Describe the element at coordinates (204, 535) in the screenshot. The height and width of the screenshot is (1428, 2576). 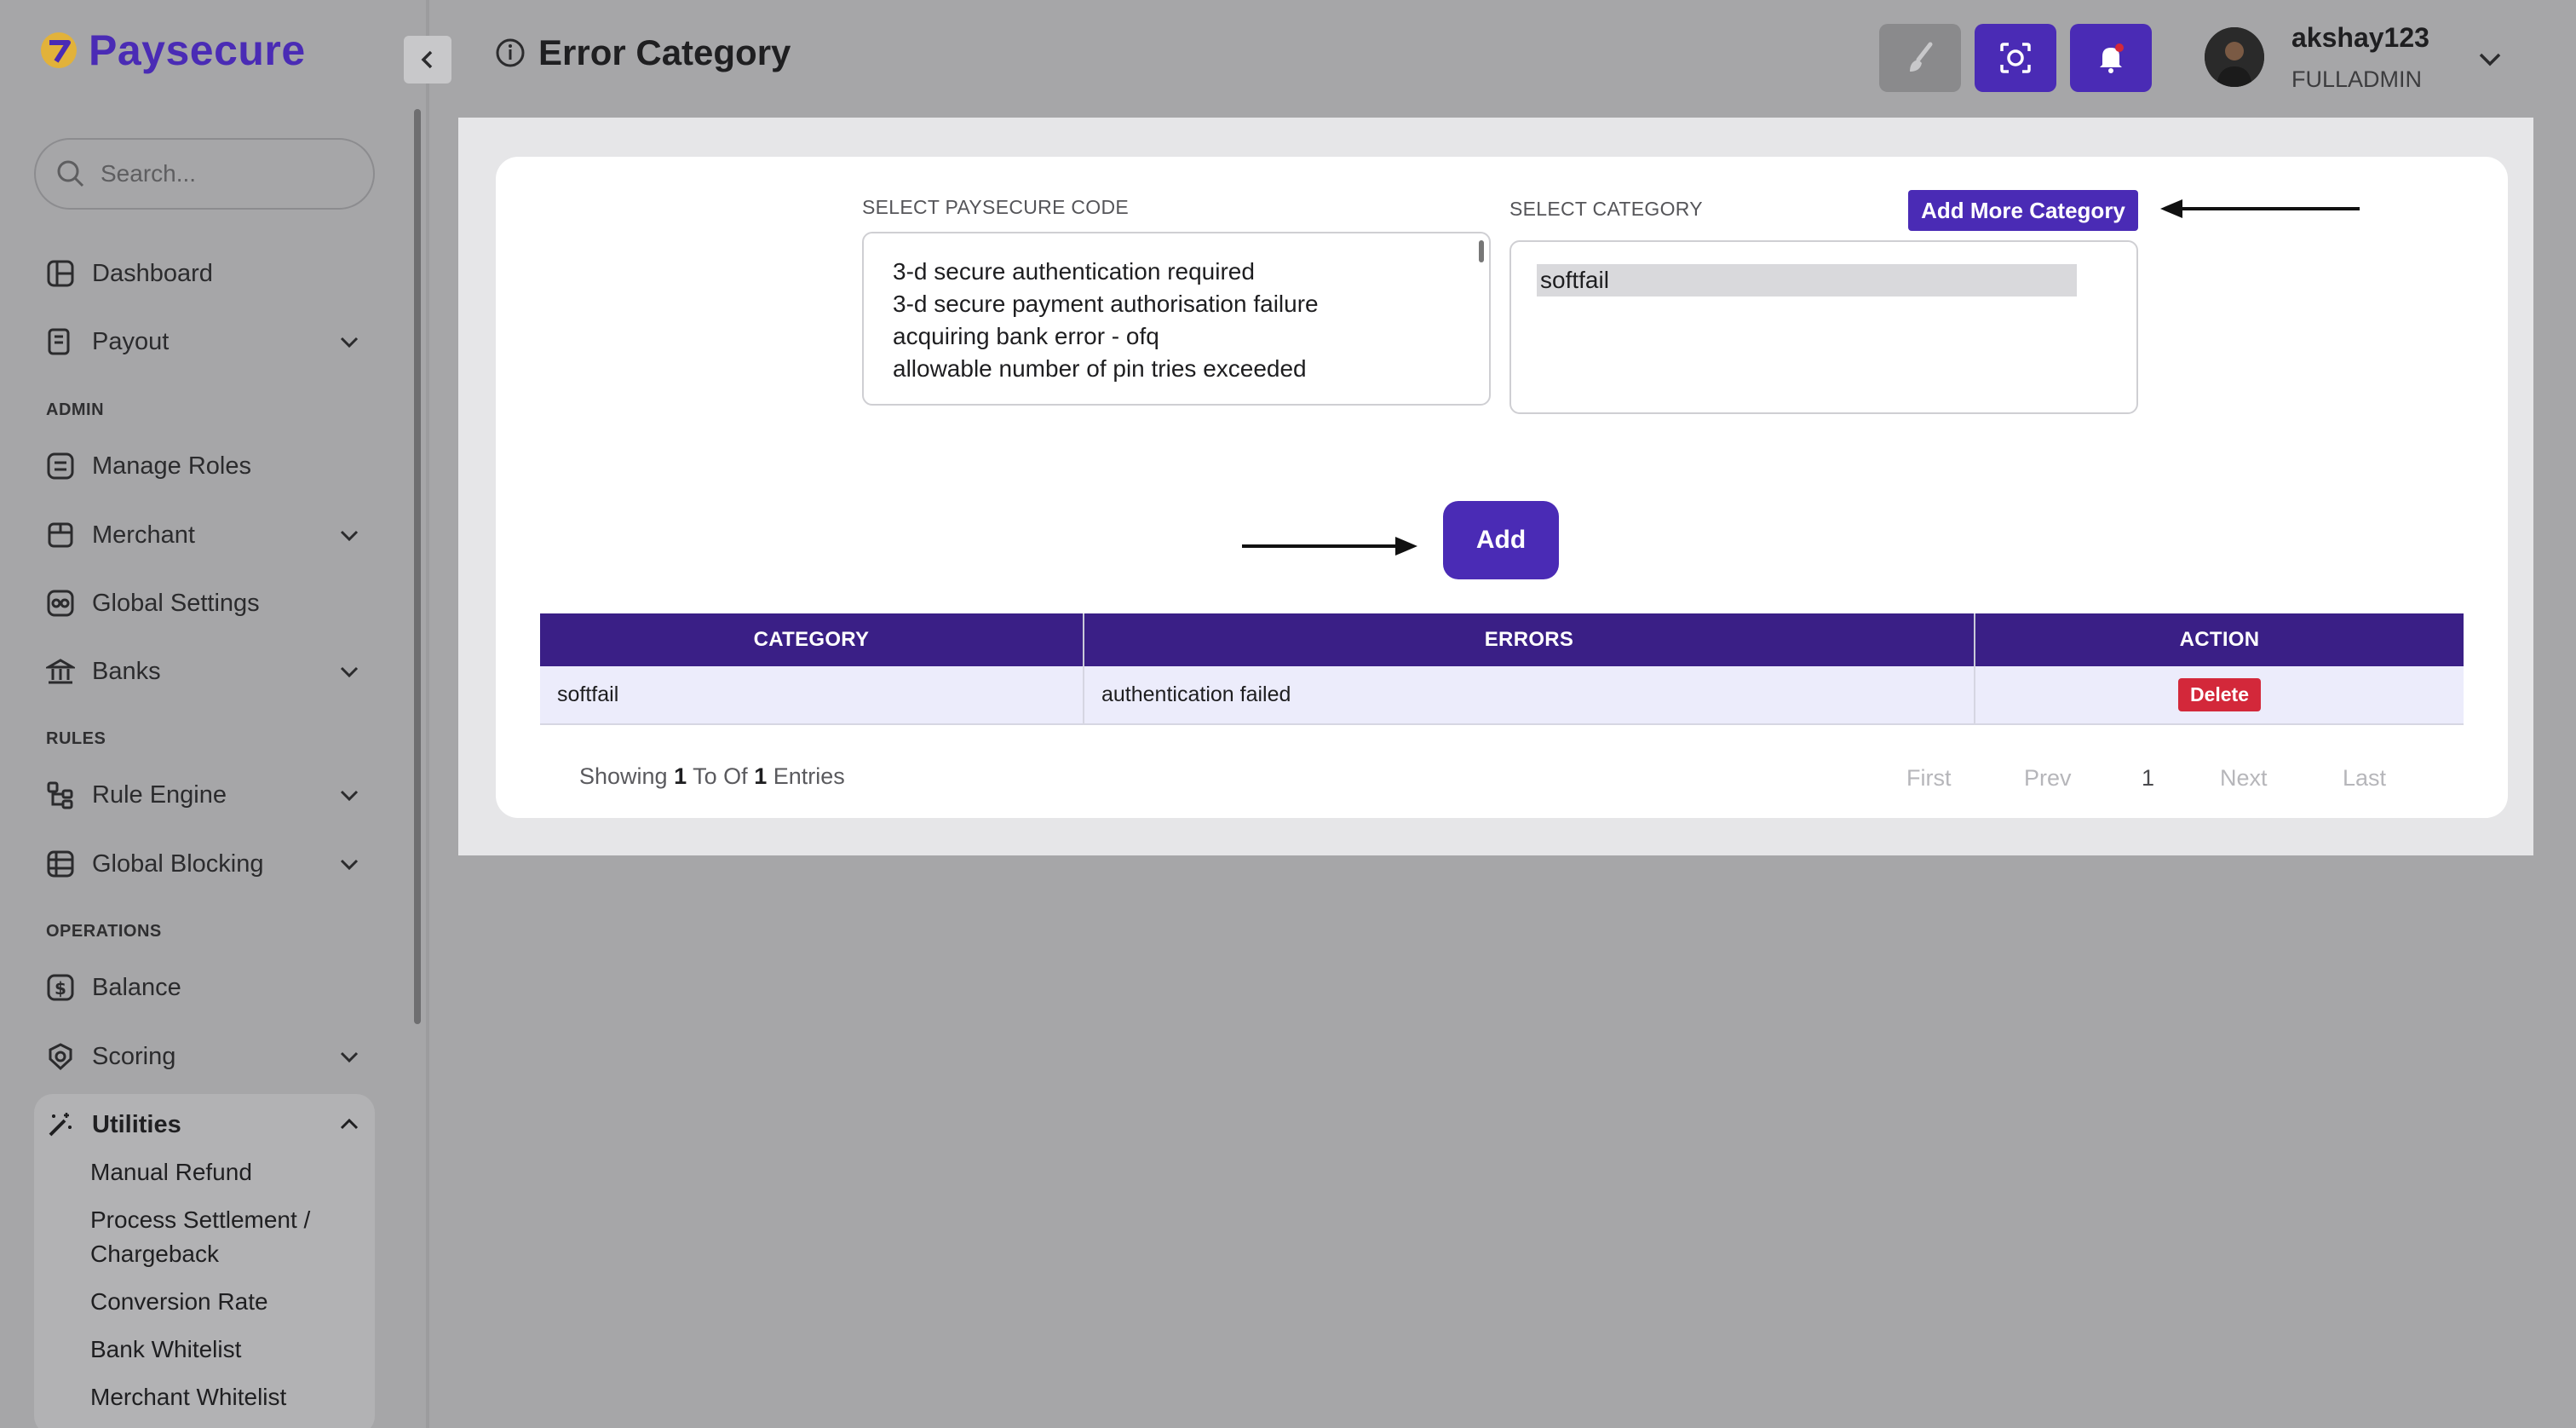
I see `sidebar-item-merchant: Merchant` at that location.